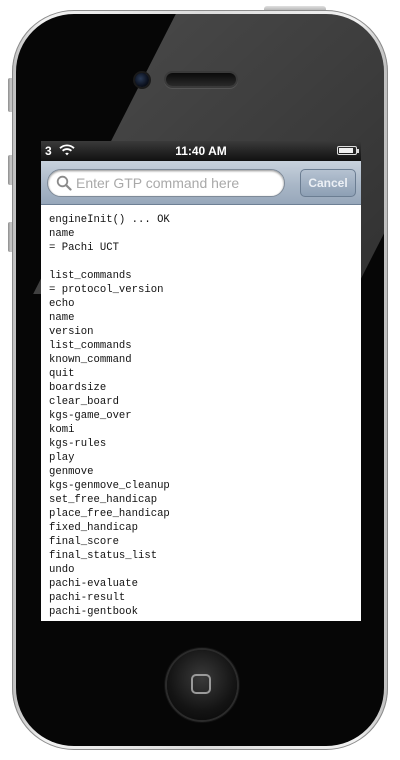  I want to click on console-line: undo, so click(62, 570).